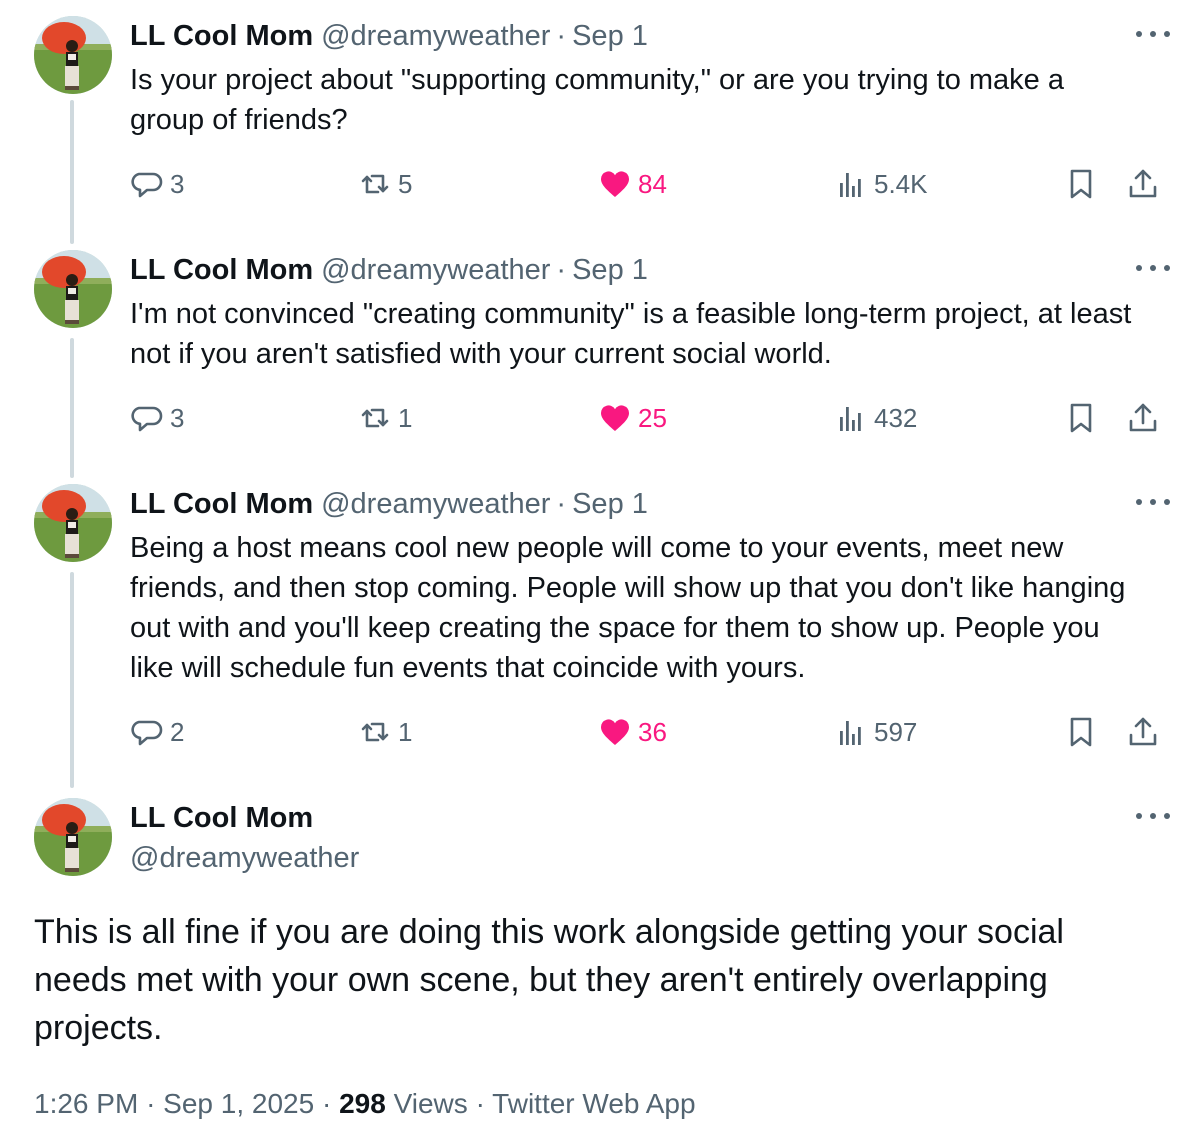 Image resolution: width=1198 pixels, height=1142 pixels. What do you see at coordinates (593, 1103) in the screenshot?
I see `source-app: Twitter Web App` at bounding box center [593, 1103].